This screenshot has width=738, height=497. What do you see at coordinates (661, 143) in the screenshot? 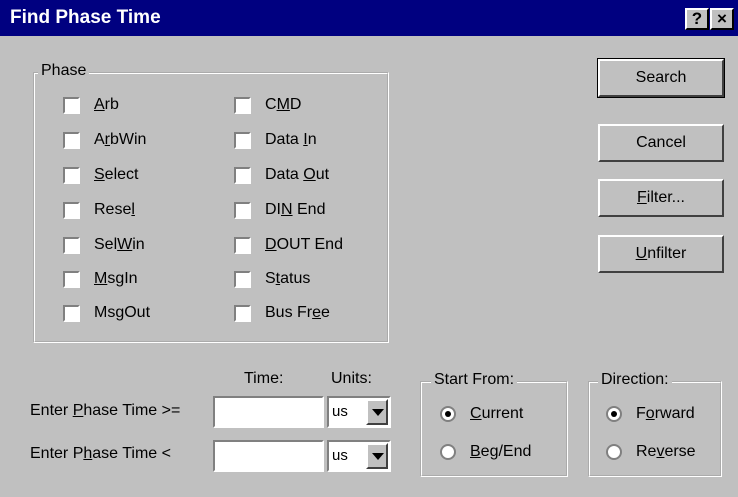
I see `cancel-button: Cancel` at bounding box center [661, 143].